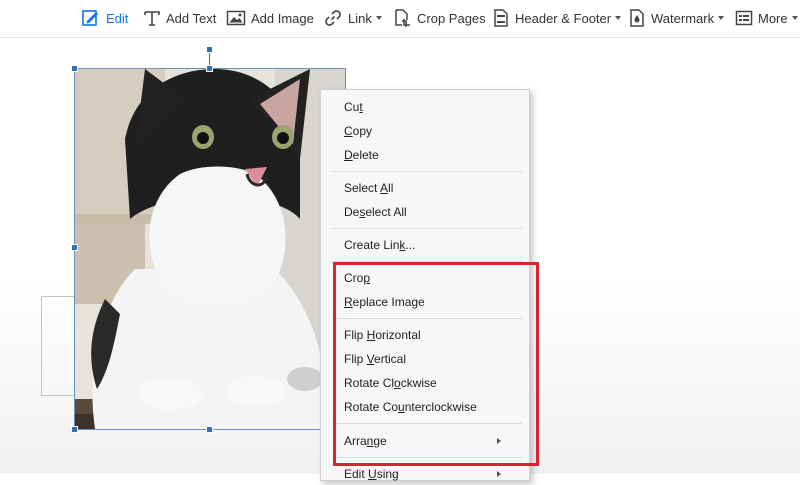 This screenshot has width=800, height=485. What do you see at coordinates (391, 188) in the screenshot?
I see `menu-item-label: ll` at bounding box center [391, 188].